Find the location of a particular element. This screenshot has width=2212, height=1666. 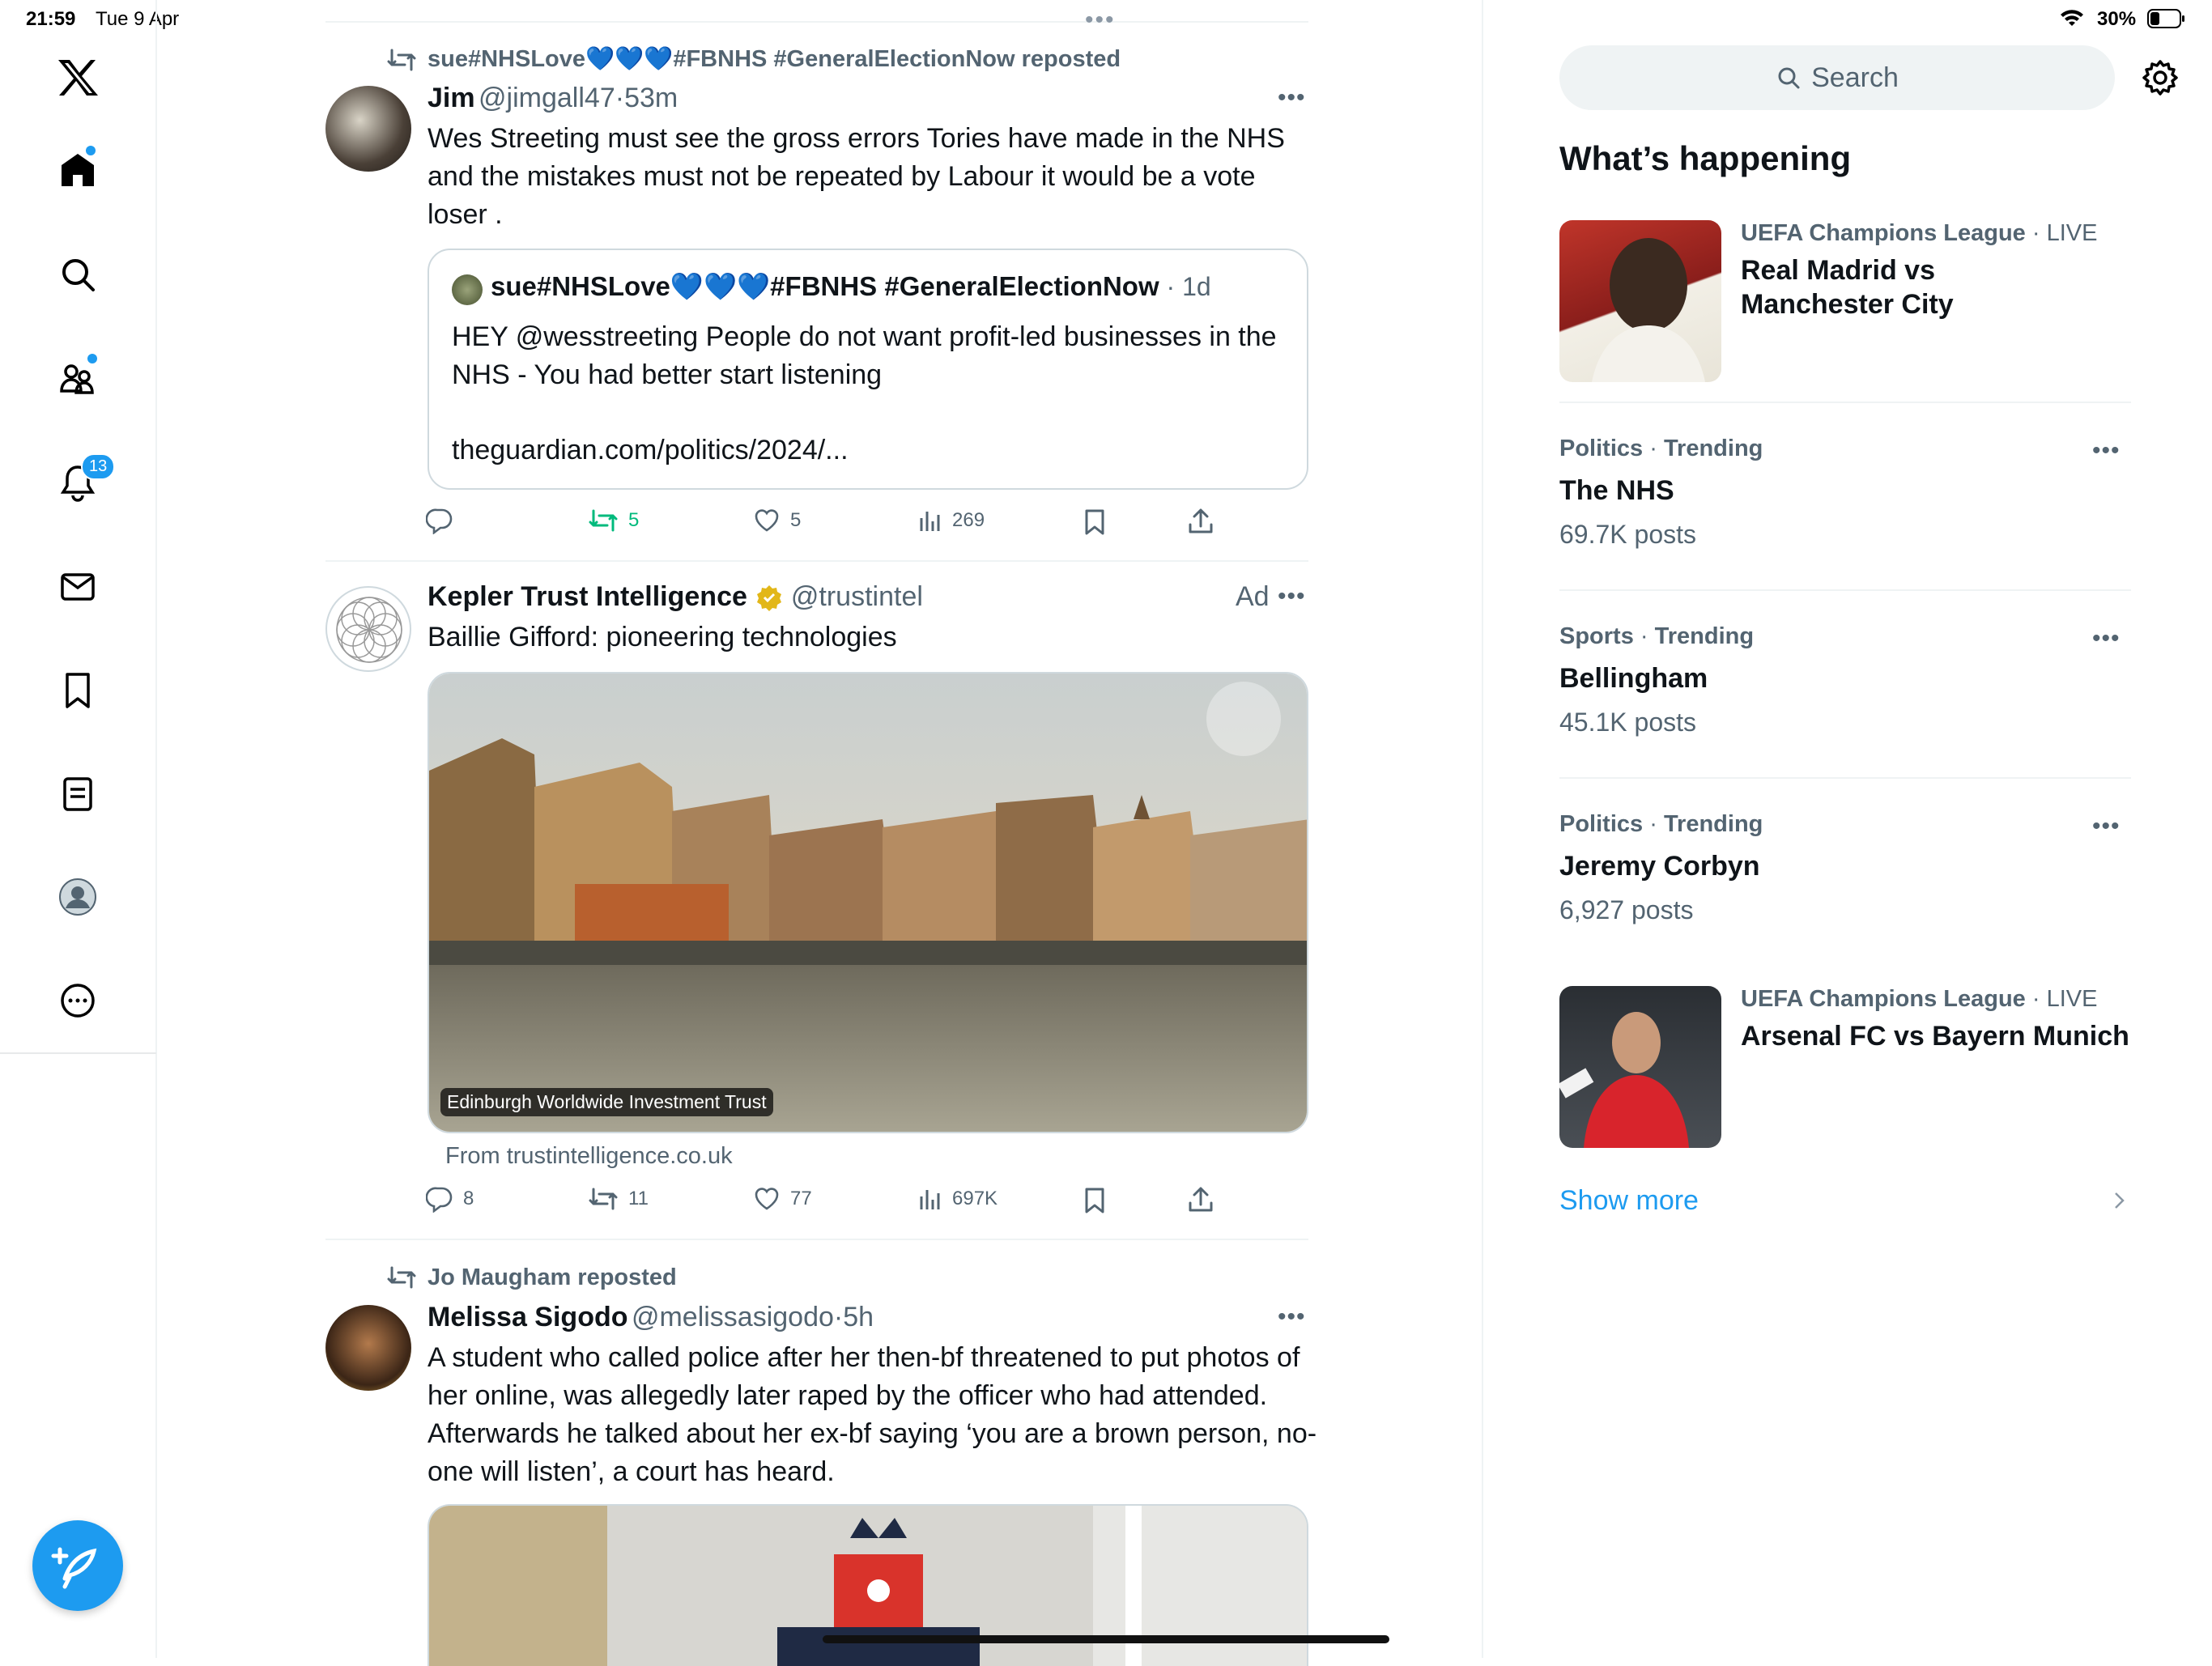

search-icon is located at coordinates (1789, 78).